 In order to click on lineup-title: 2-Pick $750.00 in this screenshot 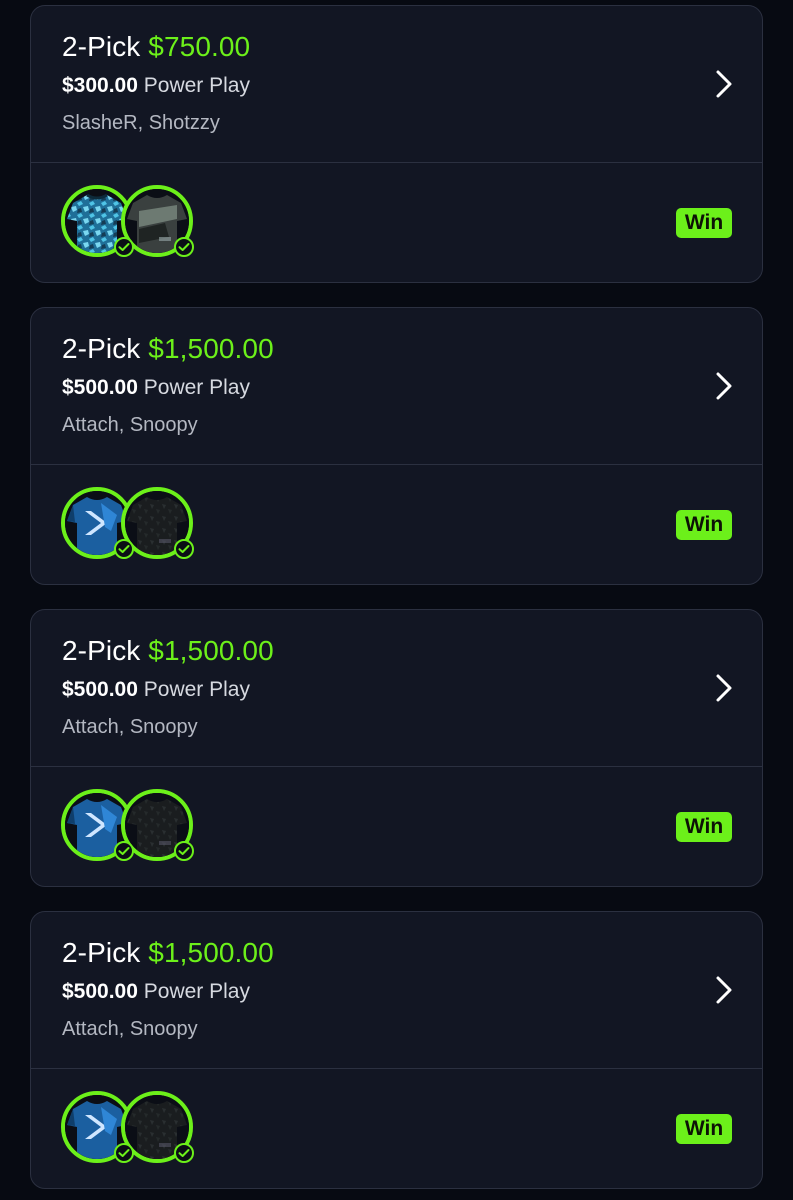, I will do `click(412, 47)`.